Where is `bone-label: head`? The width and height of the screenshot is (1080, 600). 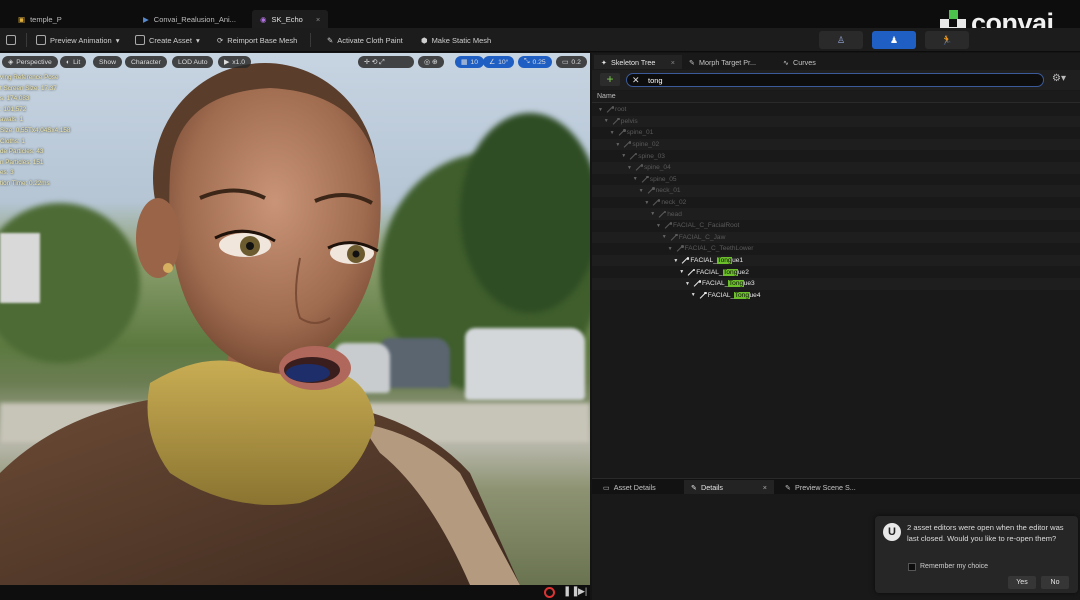 bone-label: head is located at coordinates (674, 214).